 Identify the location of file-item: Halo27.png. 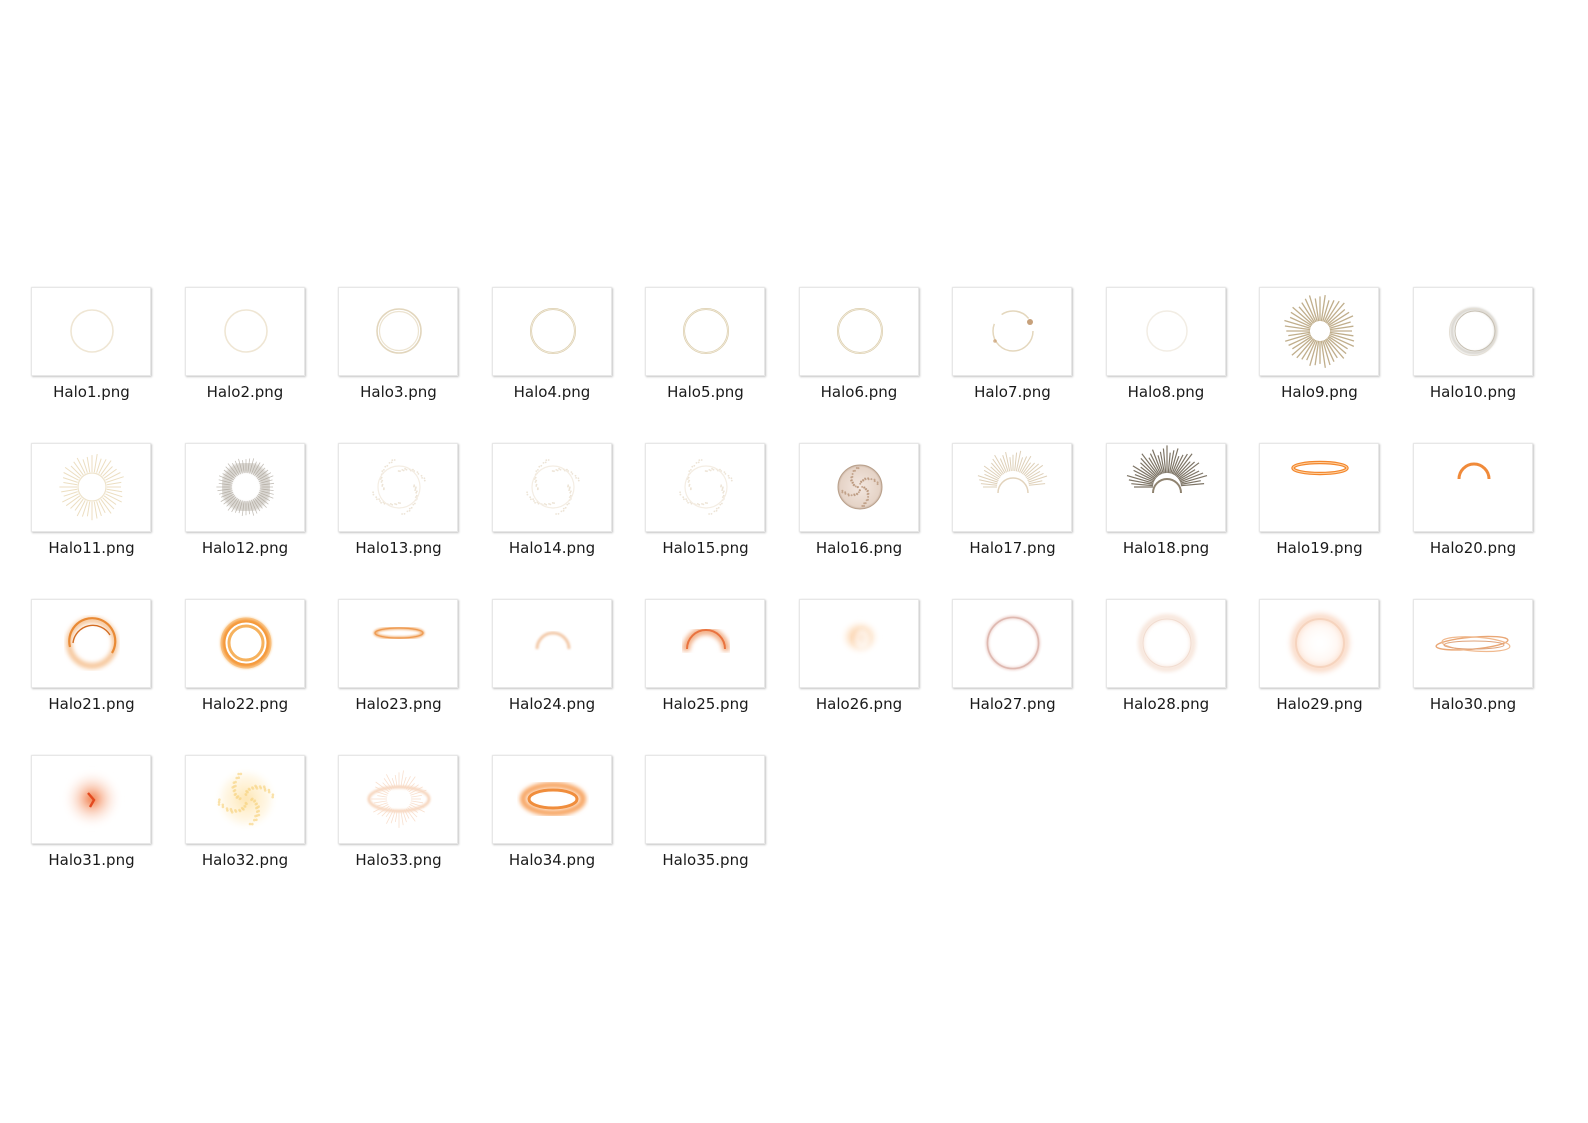
(997, 669).